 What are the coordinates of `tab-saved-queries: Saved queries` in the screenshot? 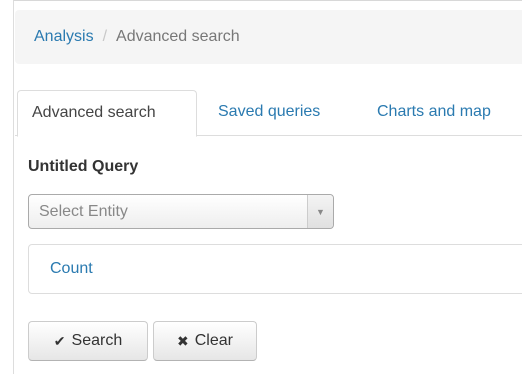 It's located at (269, 113).